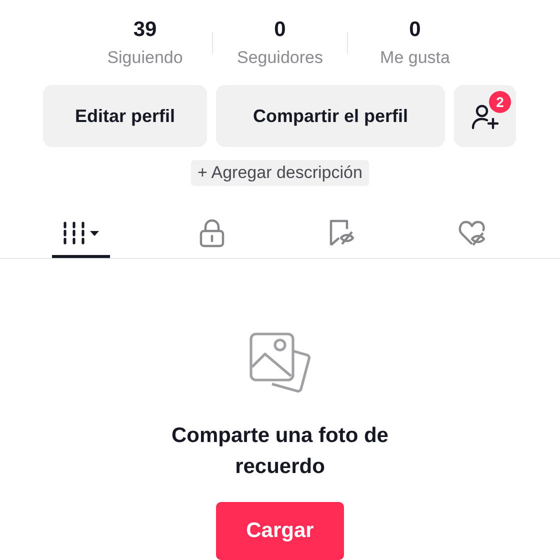 This screenshot has height=560, width=560. What do you see at coordinates (415, 58) in the screenshot?
I see `stat-label: Me gusta` at bounding box center [415, 58].